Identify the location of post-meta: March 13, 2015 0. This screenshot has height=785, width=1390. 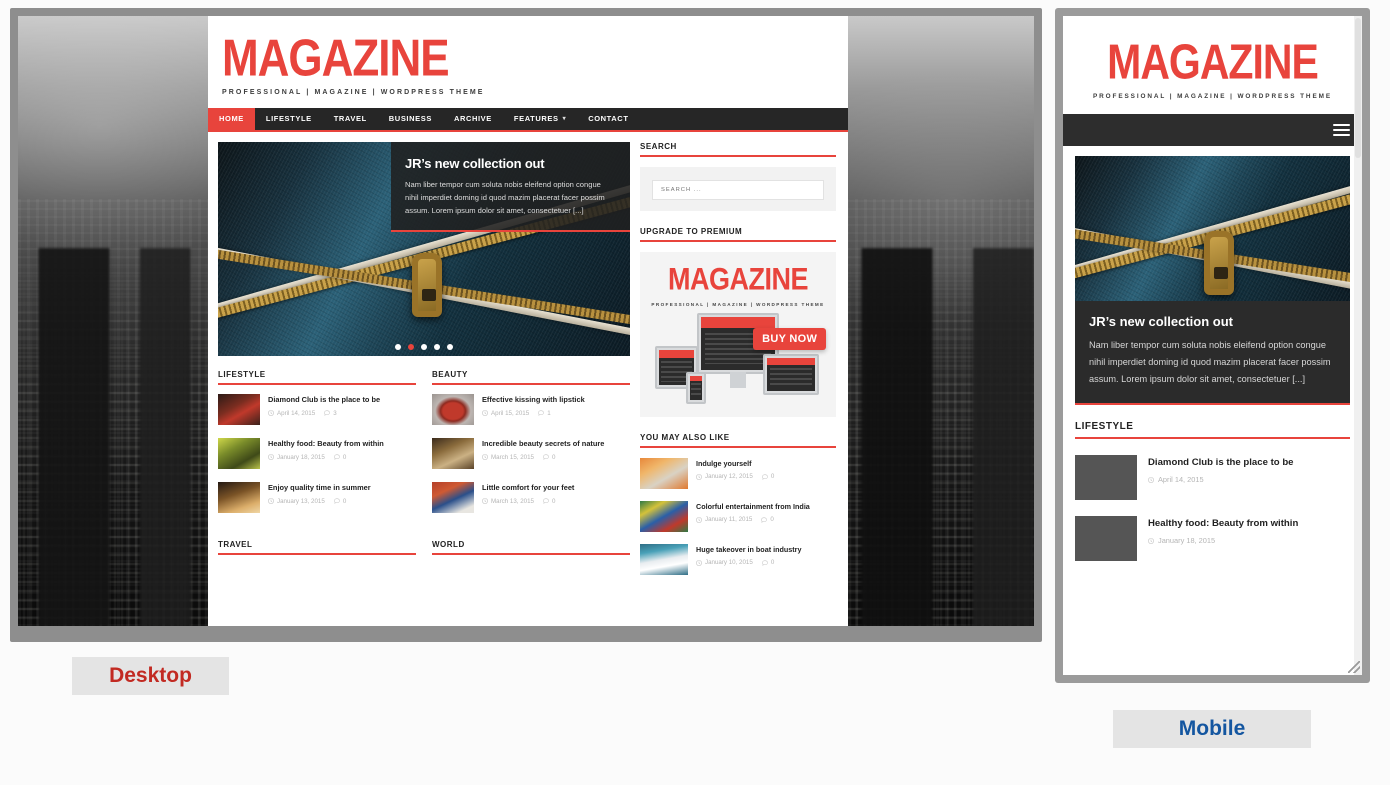
(556, 501).